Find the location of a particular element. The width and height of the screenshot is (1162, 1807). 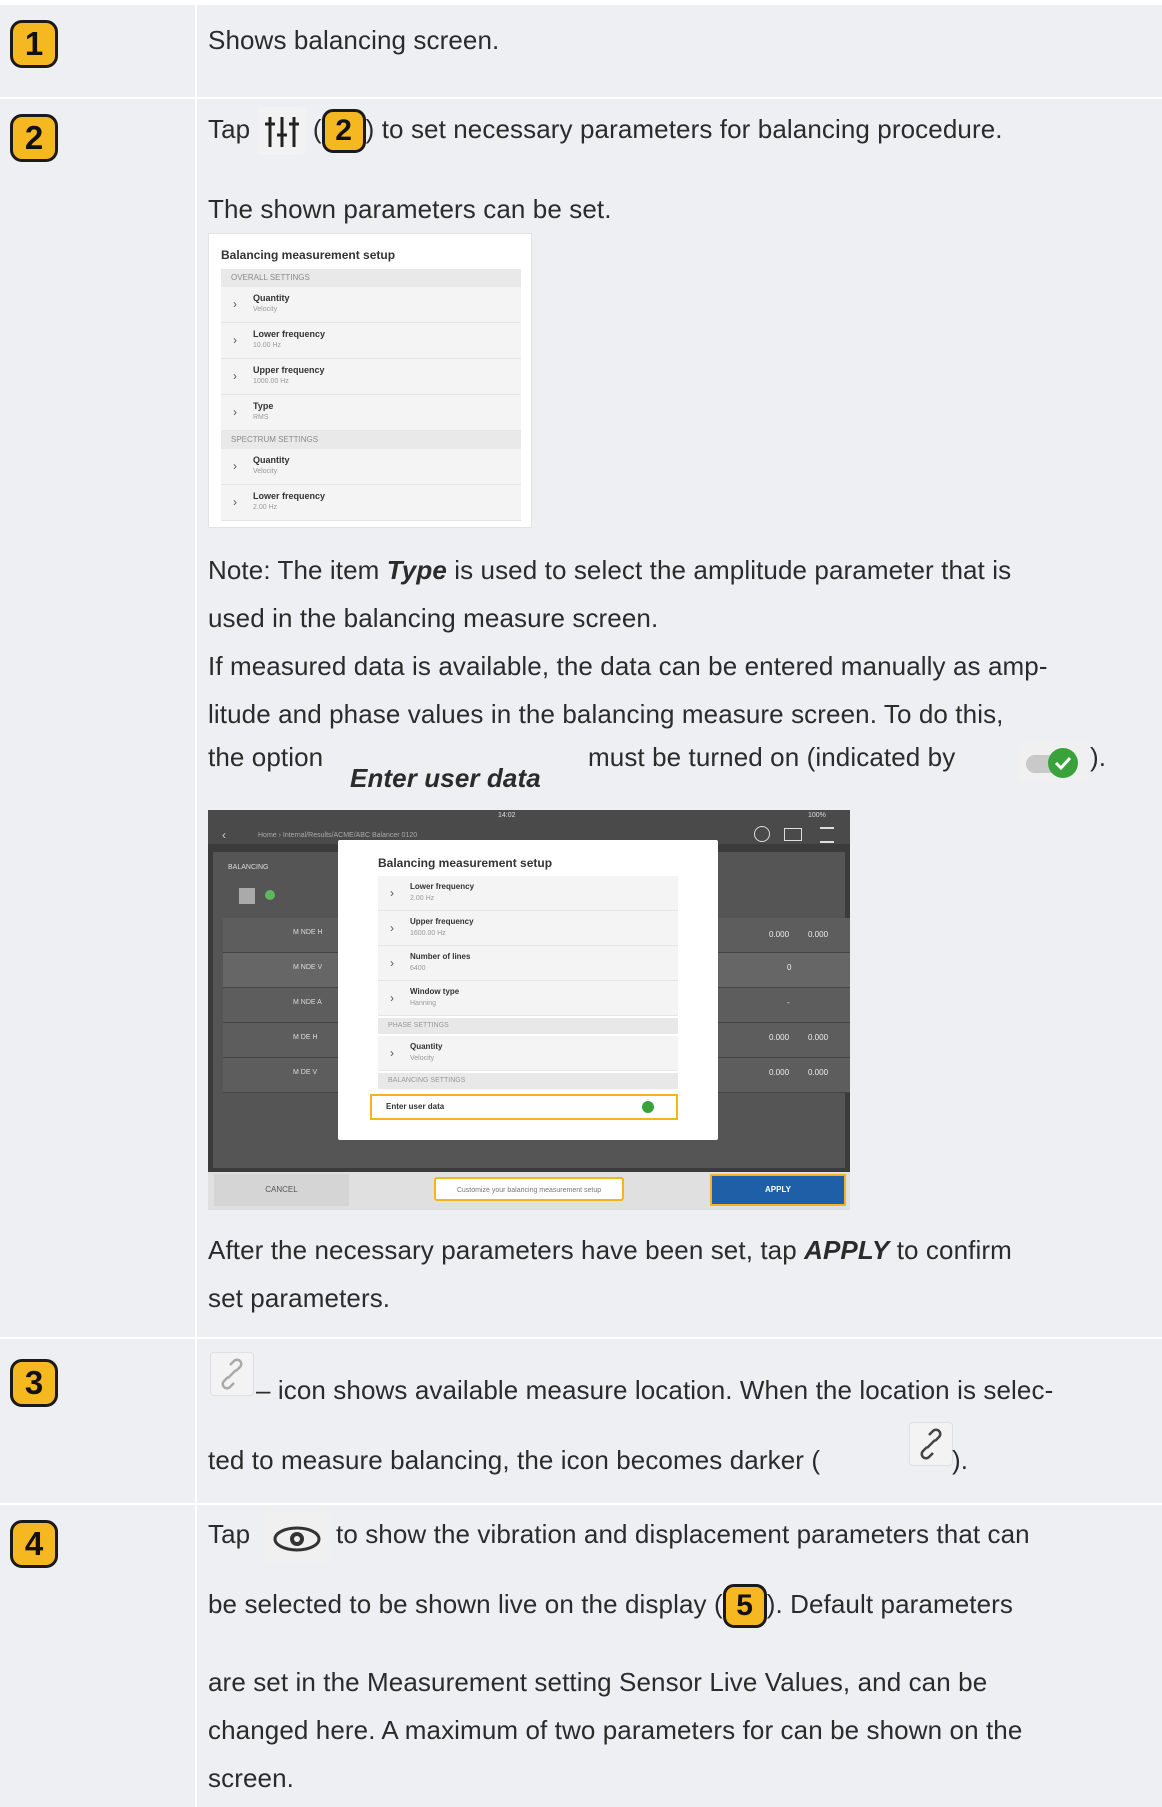

apply-button: APPLY is located at coordinates (778, 1190).